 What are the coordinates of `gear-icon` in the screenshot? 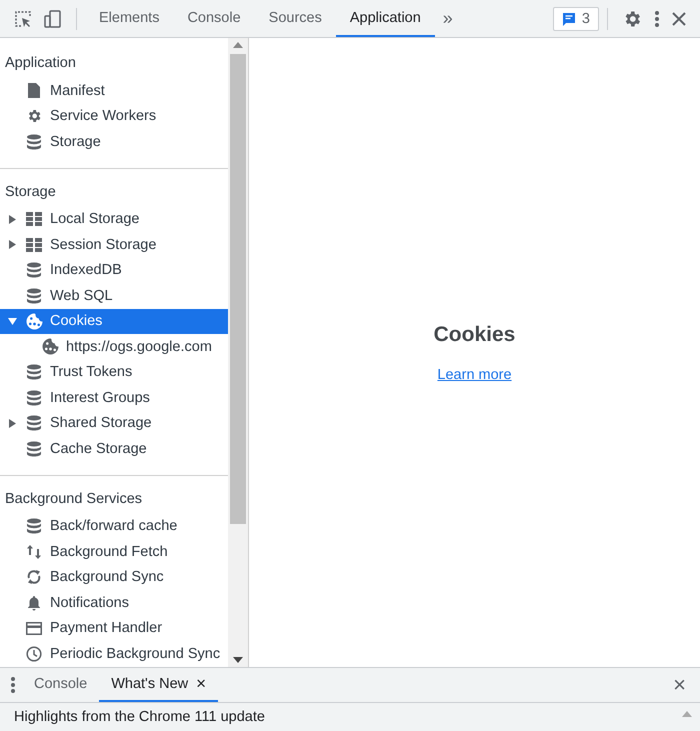 It's located at (34, 116).